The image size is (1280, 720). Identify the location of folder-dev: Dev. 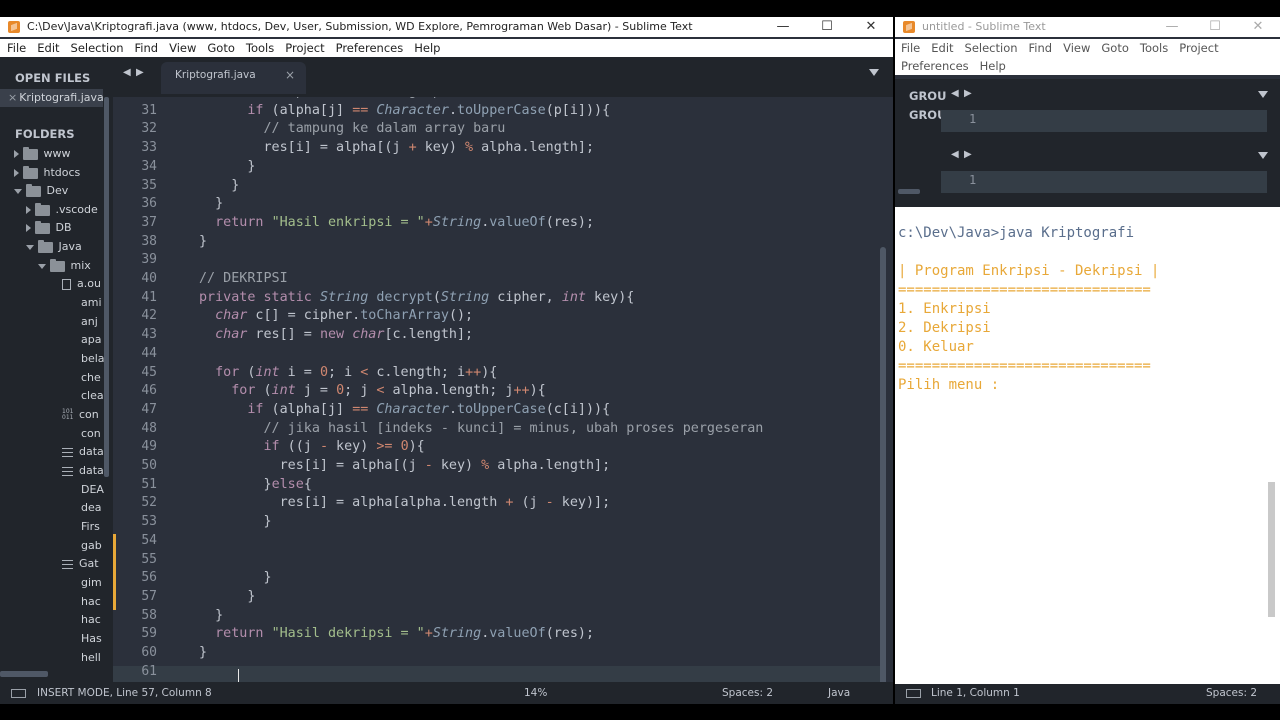
(41, 191).